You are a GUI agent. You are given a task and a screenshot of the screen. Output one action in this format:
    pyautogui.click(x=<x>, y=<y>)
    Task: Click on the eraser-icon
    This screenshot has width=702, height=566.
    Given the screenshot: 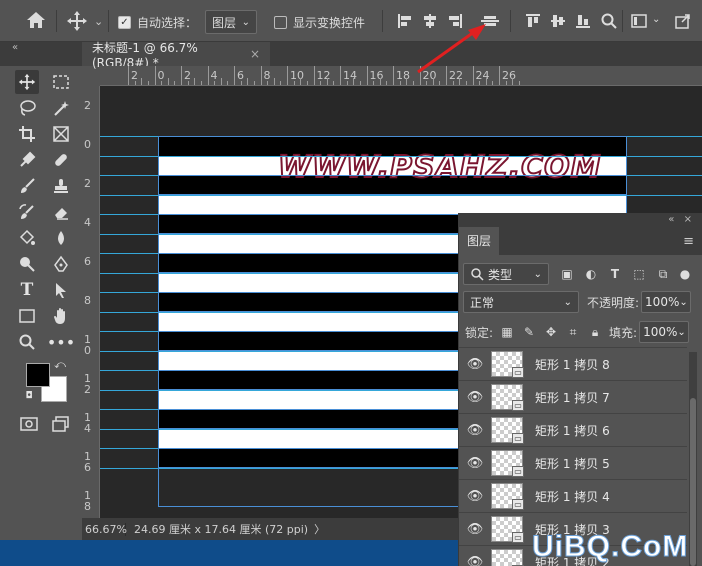 What is the action you would take?
    pyautogui.click(x=61, y=212)
    